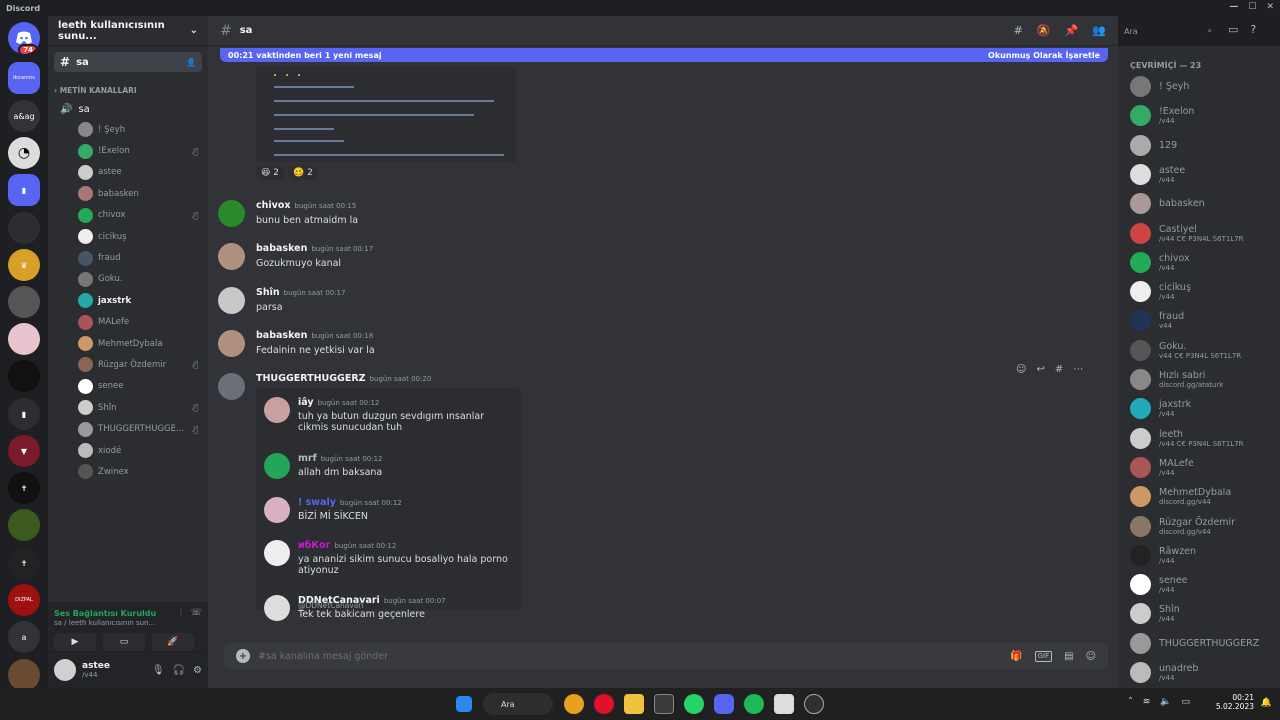  Describe the element at coordinates (273, 205) in the screenshot. I see `message-author: chivox` at that location.